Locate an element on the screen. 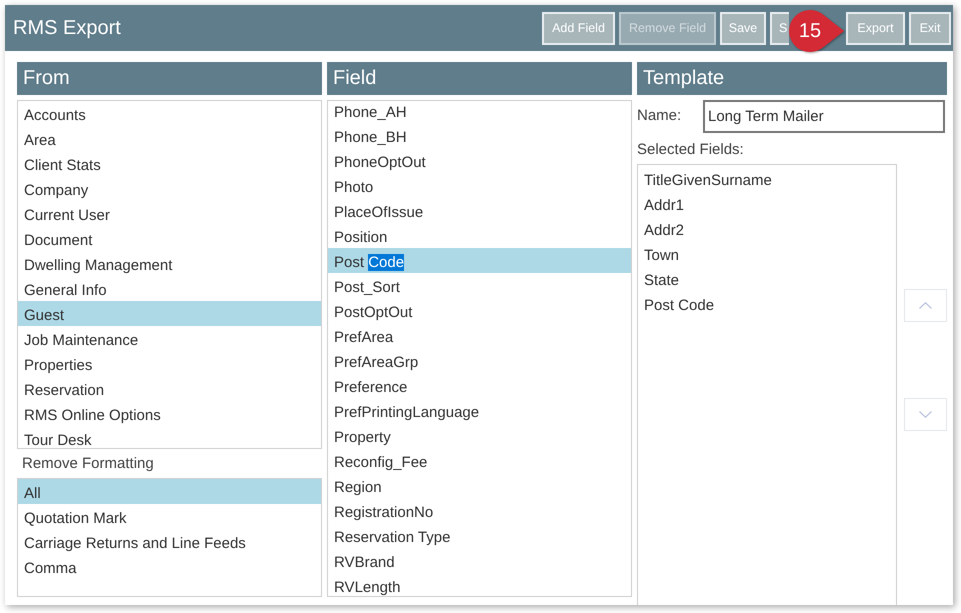 This screenshot has height=613, width=961. from-list-item: Current User is located at coordinates (169, 213).